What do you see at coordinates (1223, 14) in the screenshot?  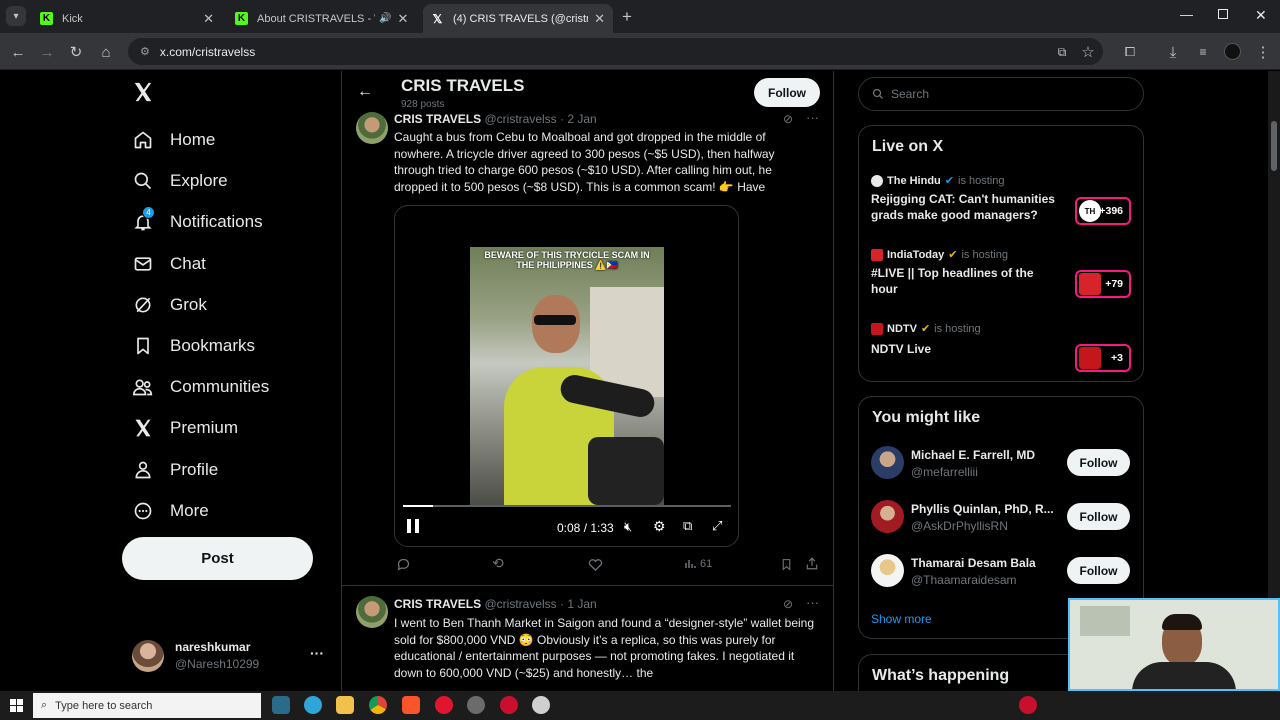 I see `maximize-button` at bounding box center [1223, 14].